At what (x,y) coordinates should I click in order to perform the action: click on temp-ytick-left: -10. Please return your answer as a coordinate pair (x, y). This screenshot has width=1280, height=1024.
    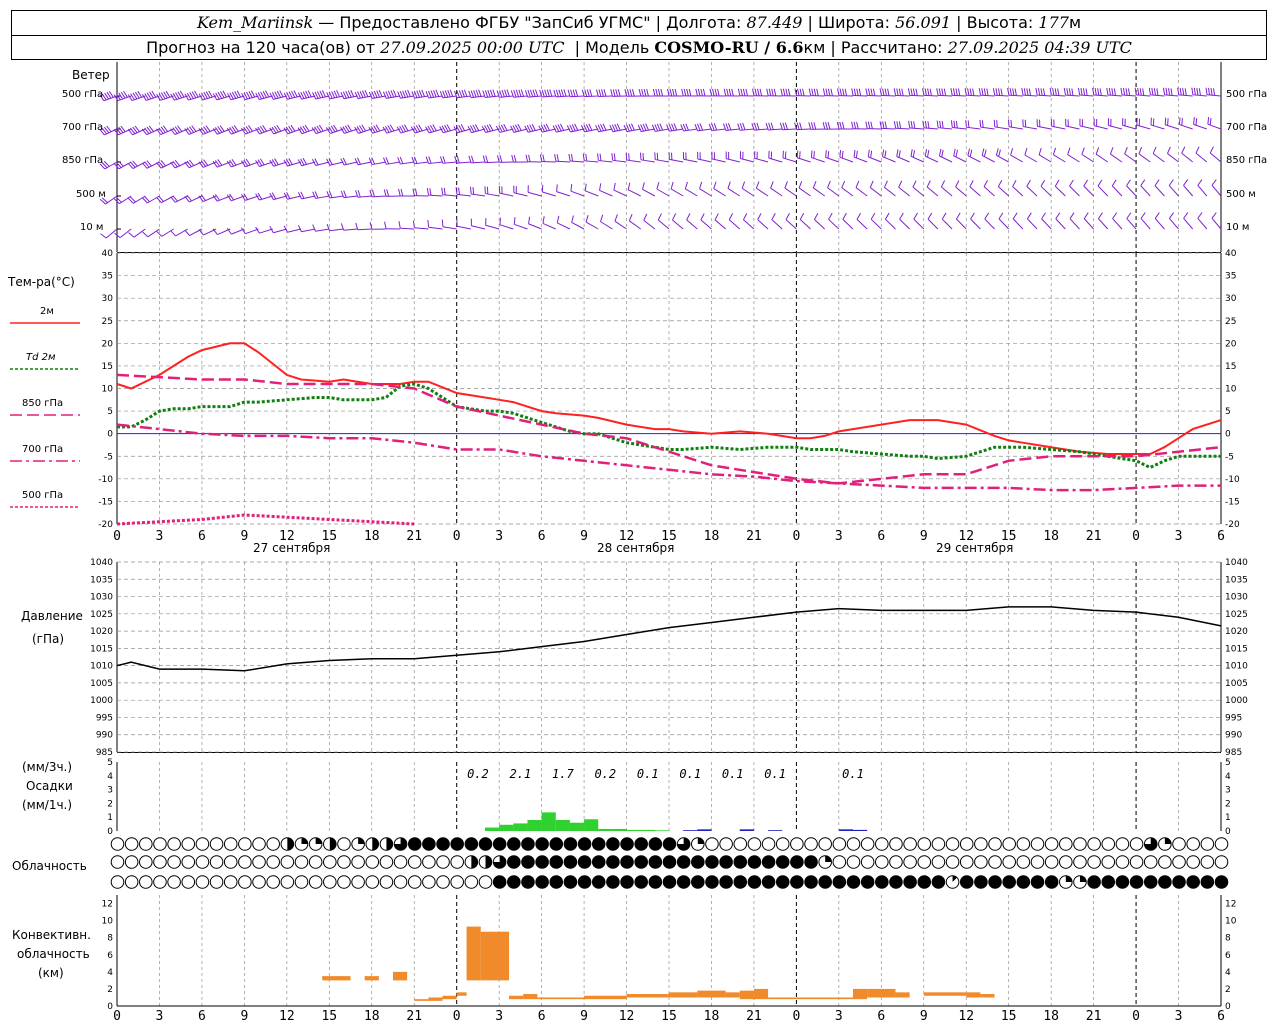
    Looking at the image, I should click on (105, 480).